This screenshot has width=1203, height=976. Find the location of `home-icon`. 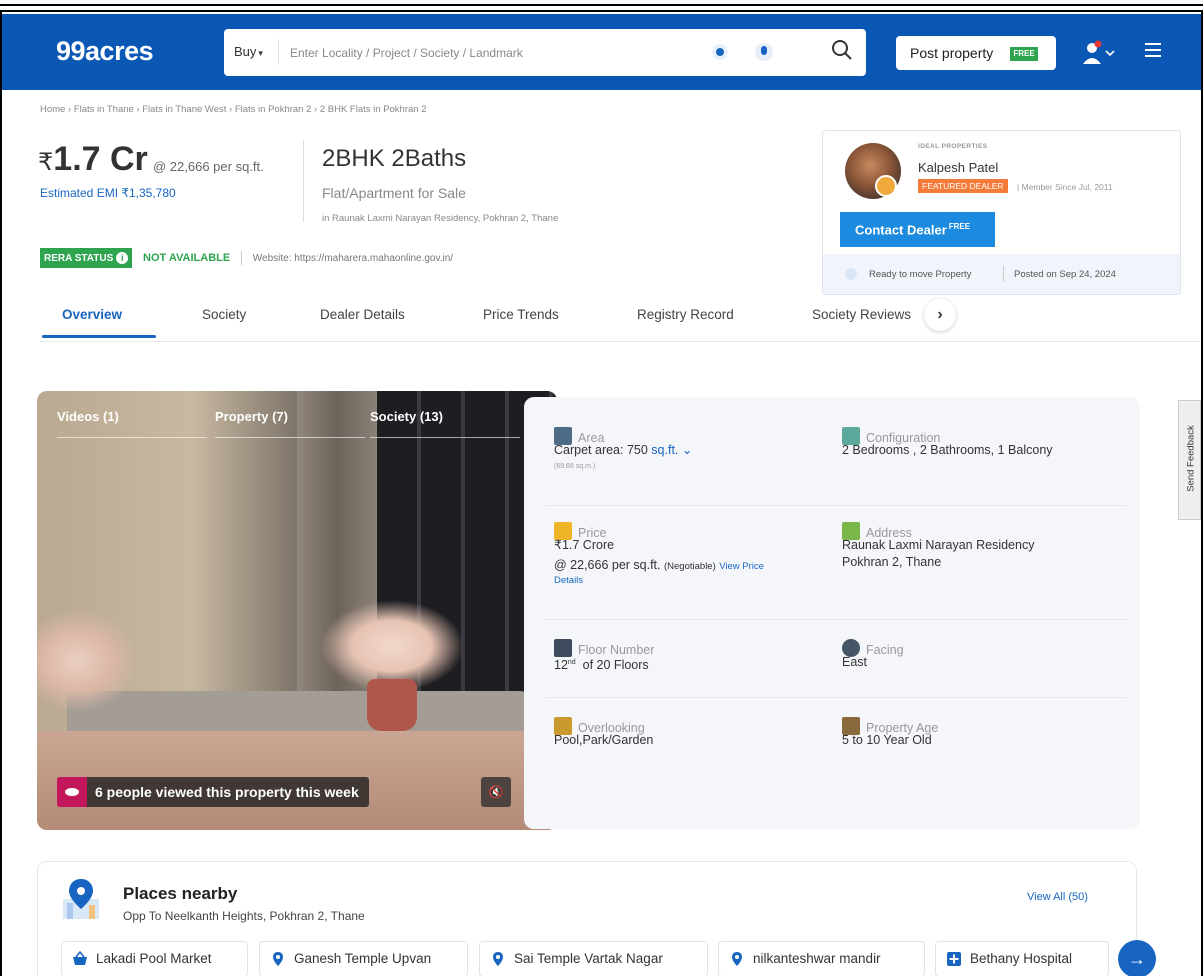

home-icon is located at coordinates (851, 274).